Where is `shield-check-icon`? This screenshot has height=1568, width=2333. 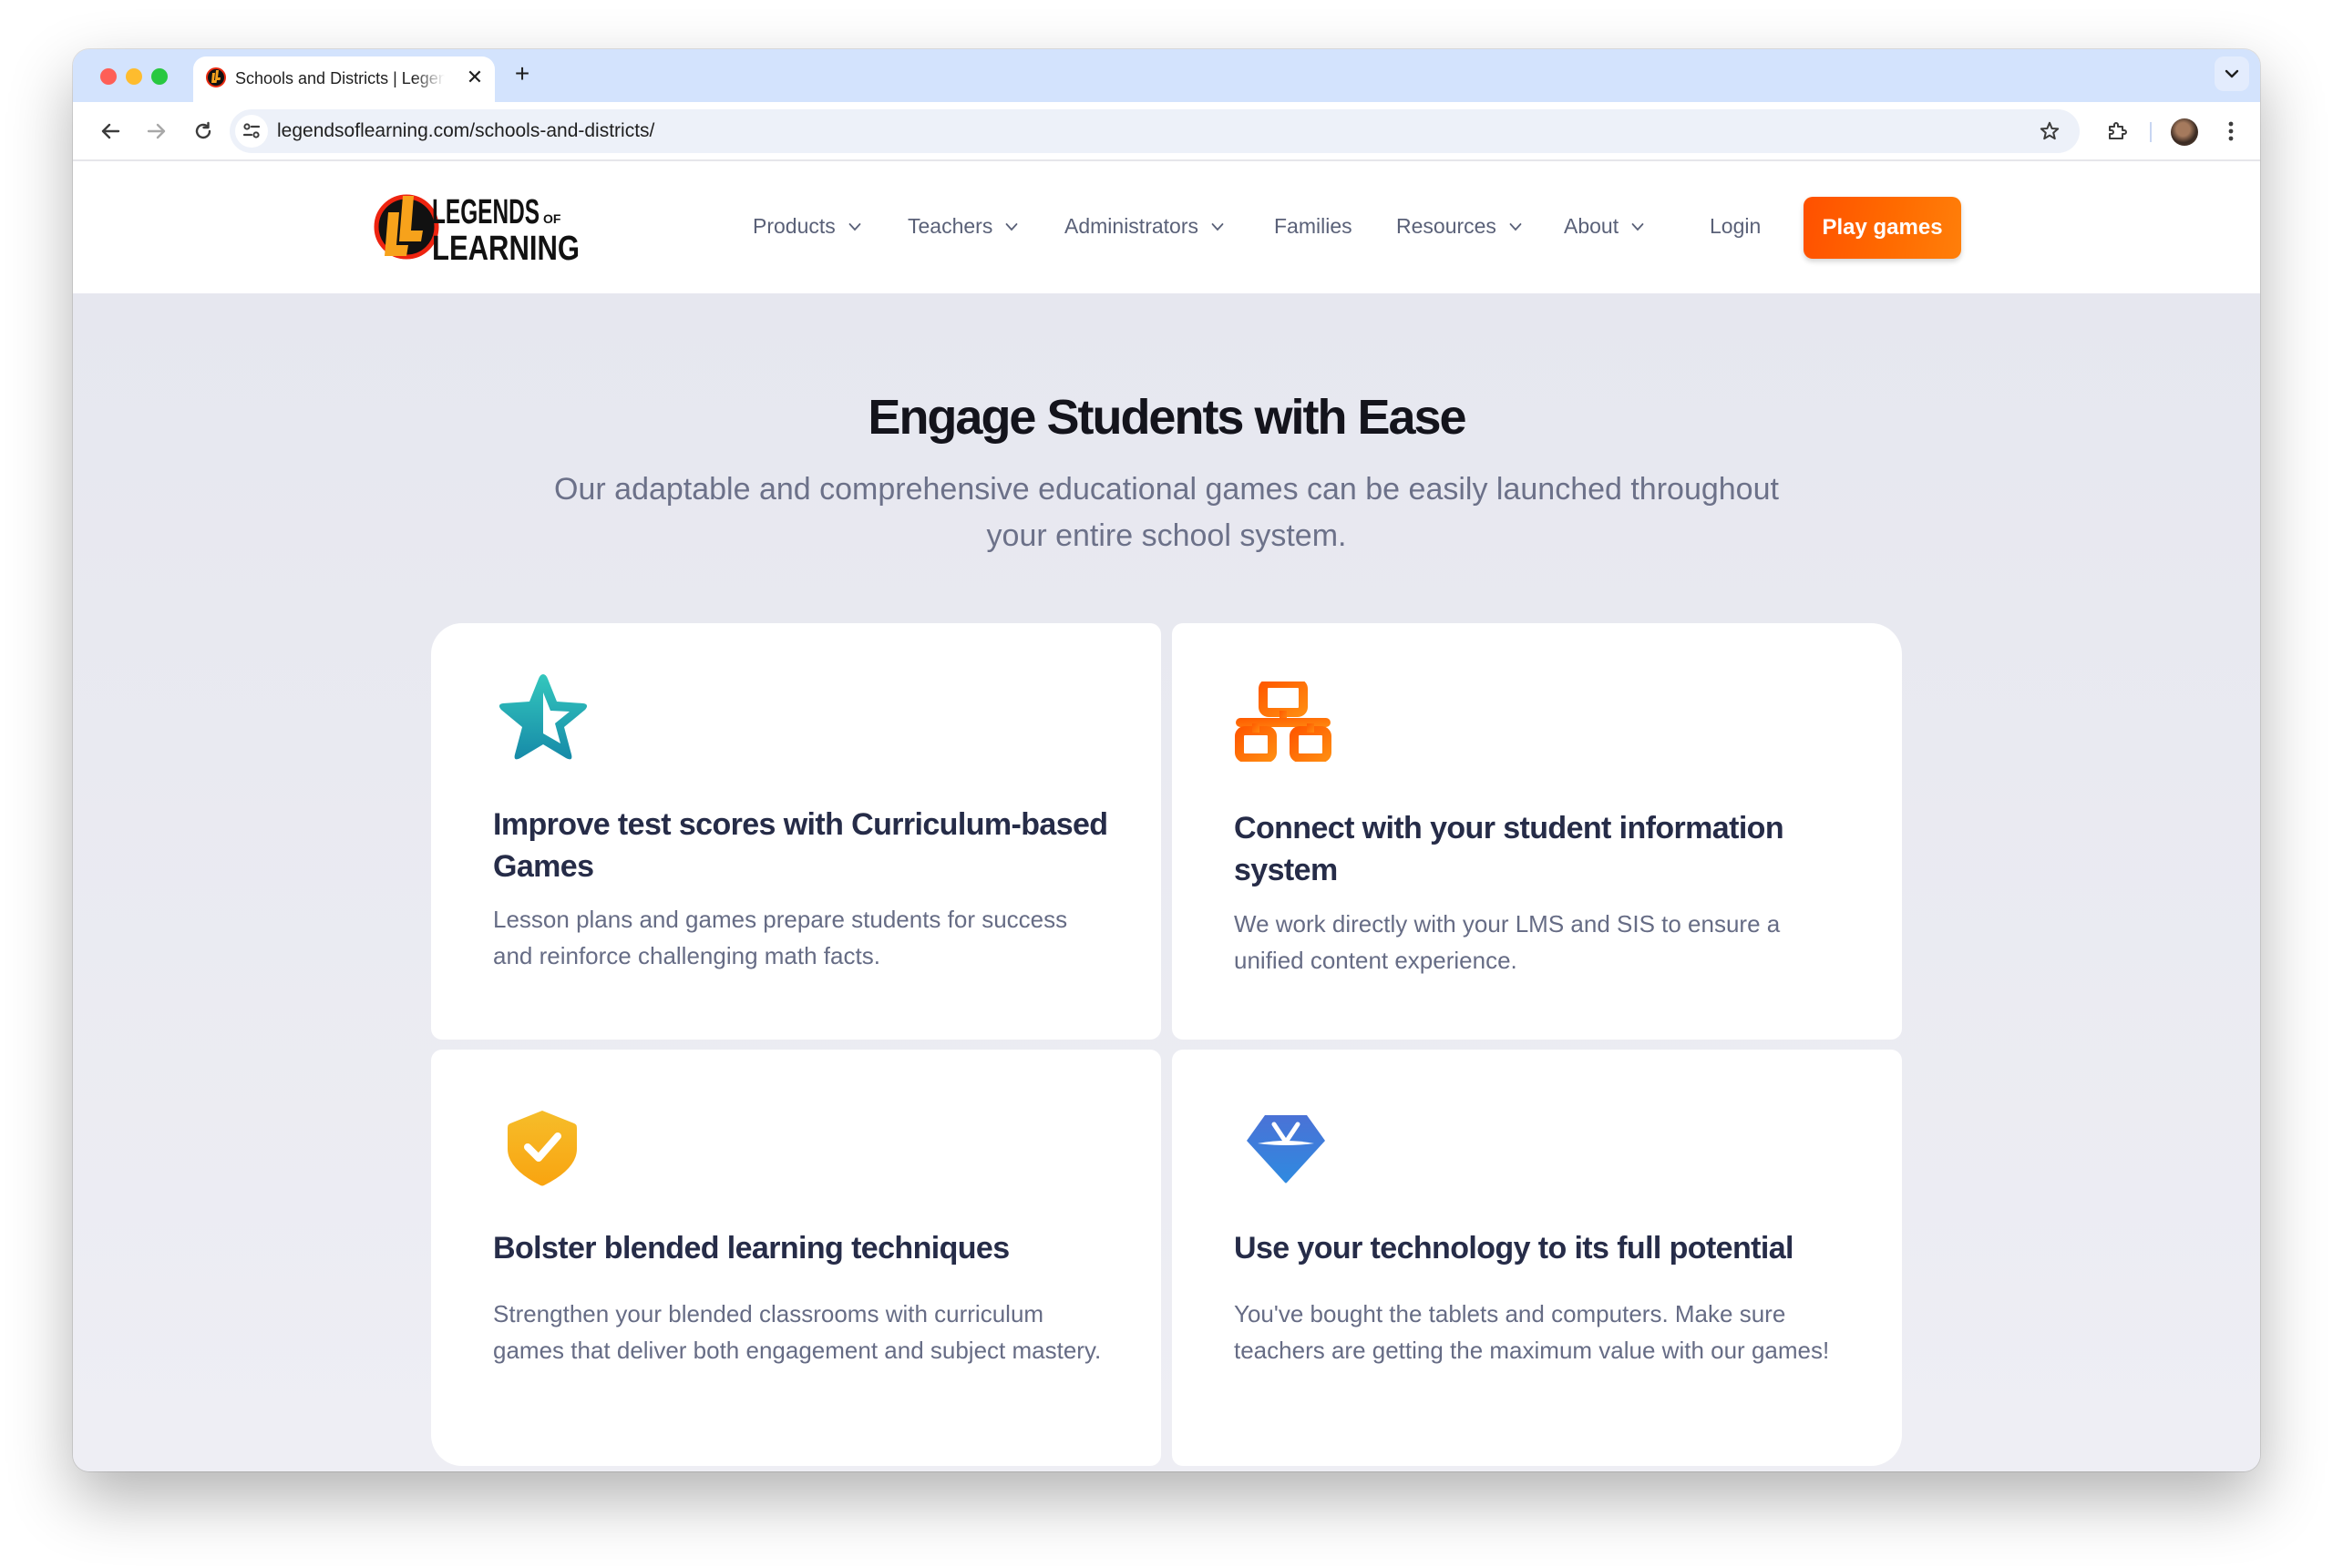
shield-check-icon is located at coordinates (542, 1148).